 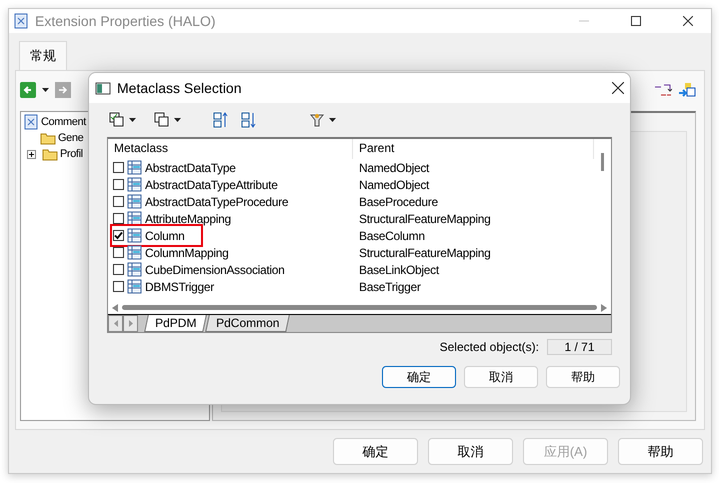 I want to click on metaclass-name: ColumnMapping, so click(x=186, y=253).